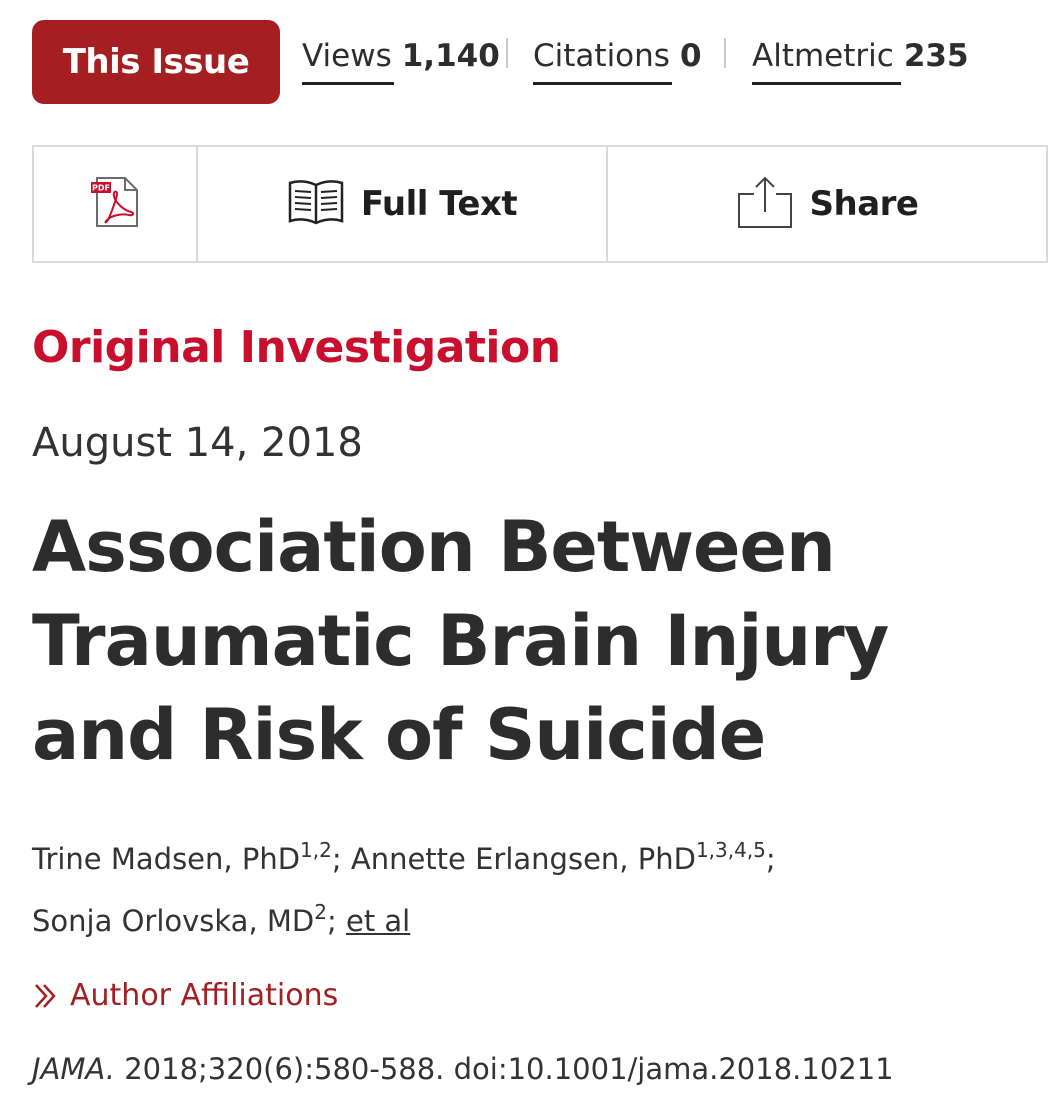 The height and width of the screenshot is (1107, 1057). I want to click on article-type: Original Investigation, so click(296, 347).